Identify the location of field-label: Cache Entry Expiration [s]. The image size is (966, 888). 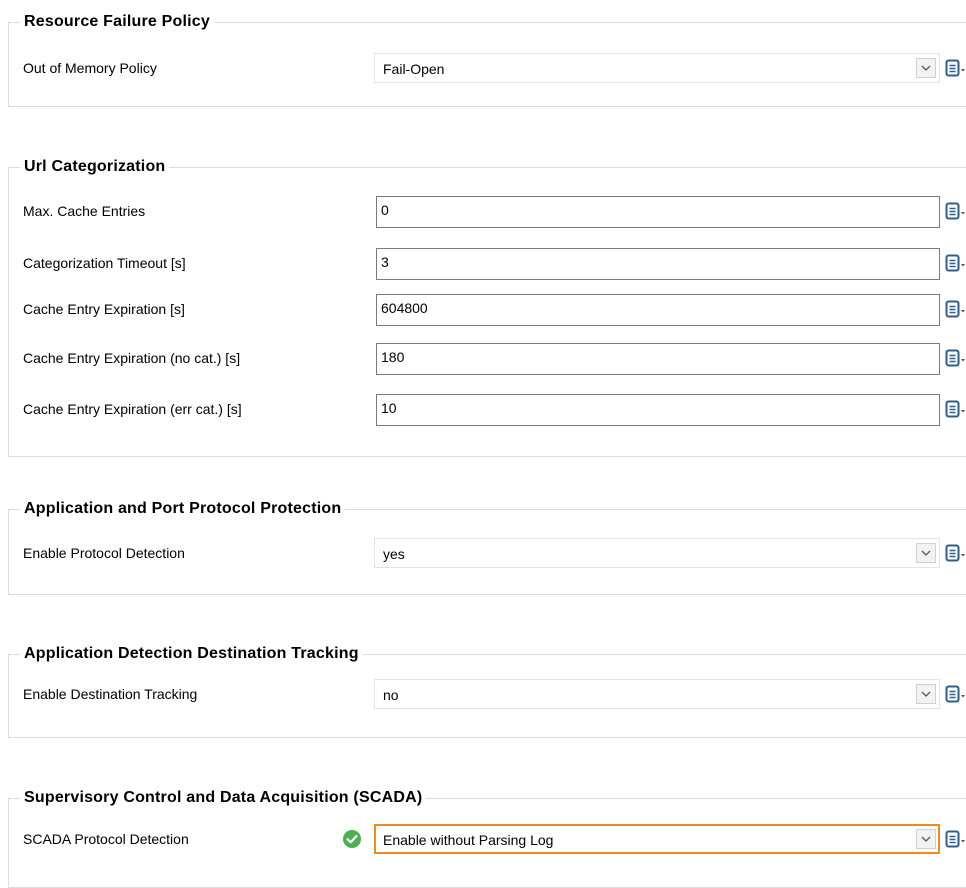
(104, 309).